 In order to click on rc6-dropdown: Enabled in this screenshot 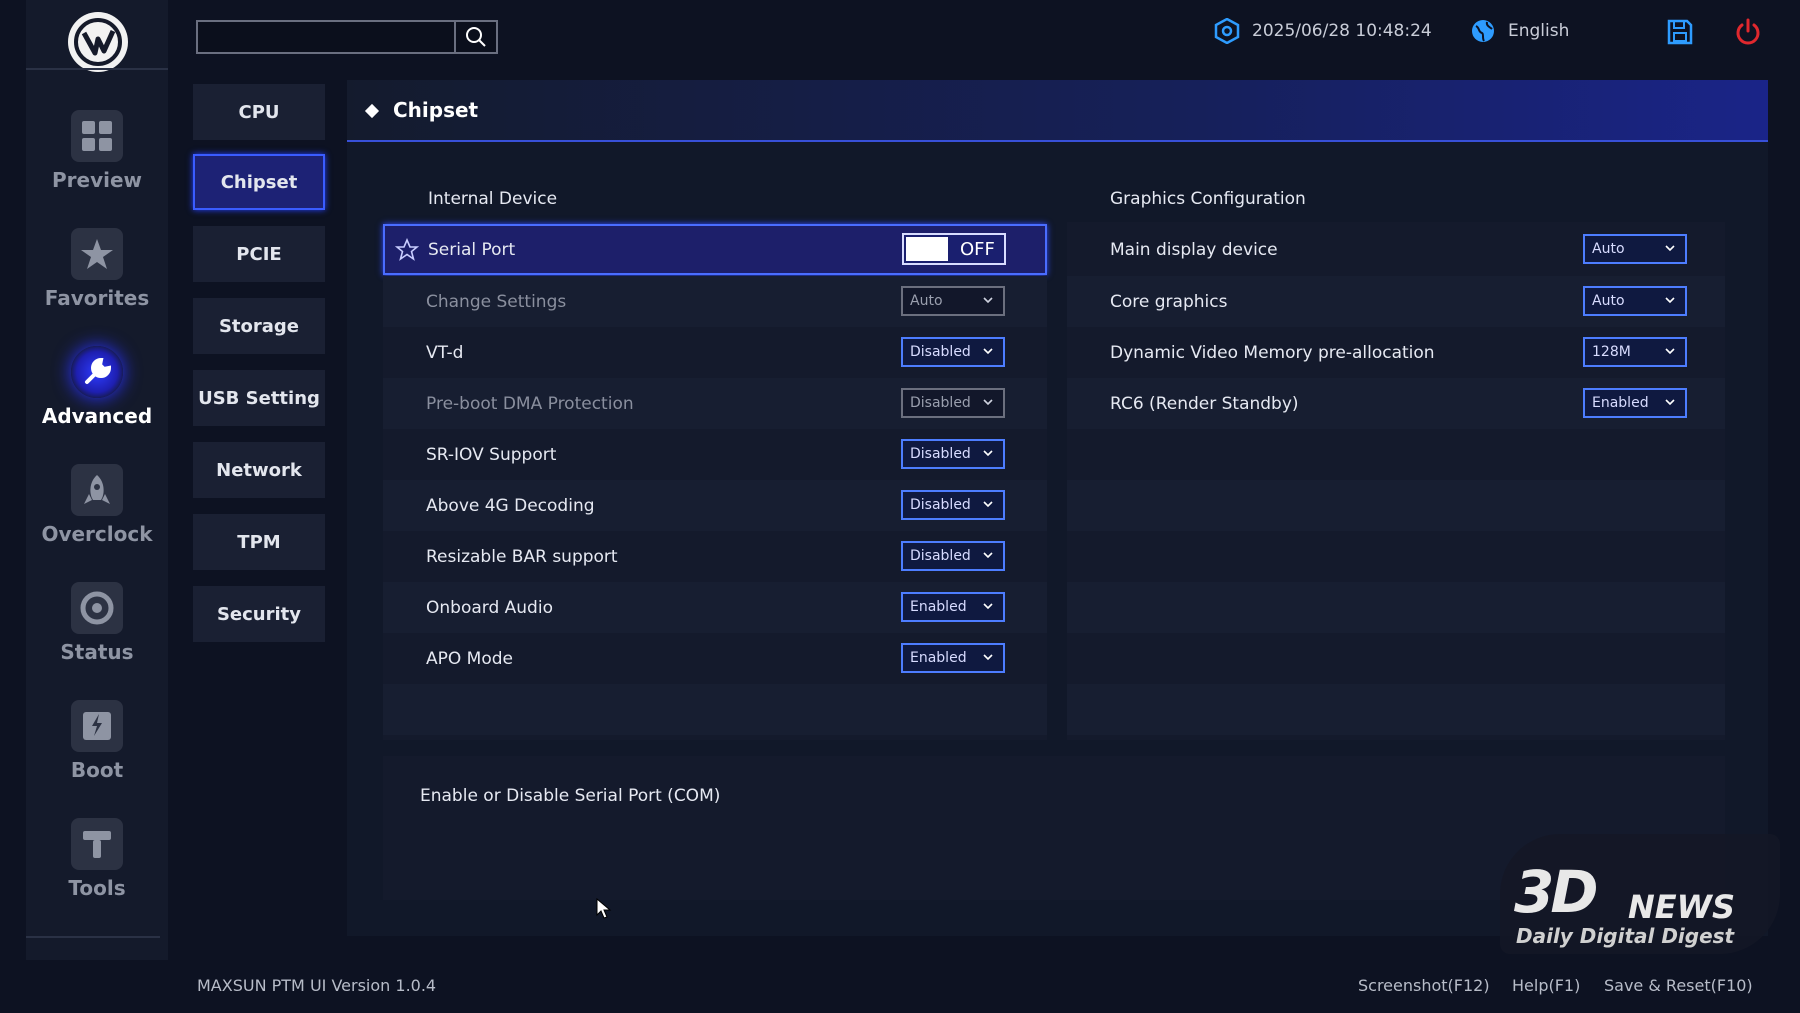, I will do `click(1635, 403)`.